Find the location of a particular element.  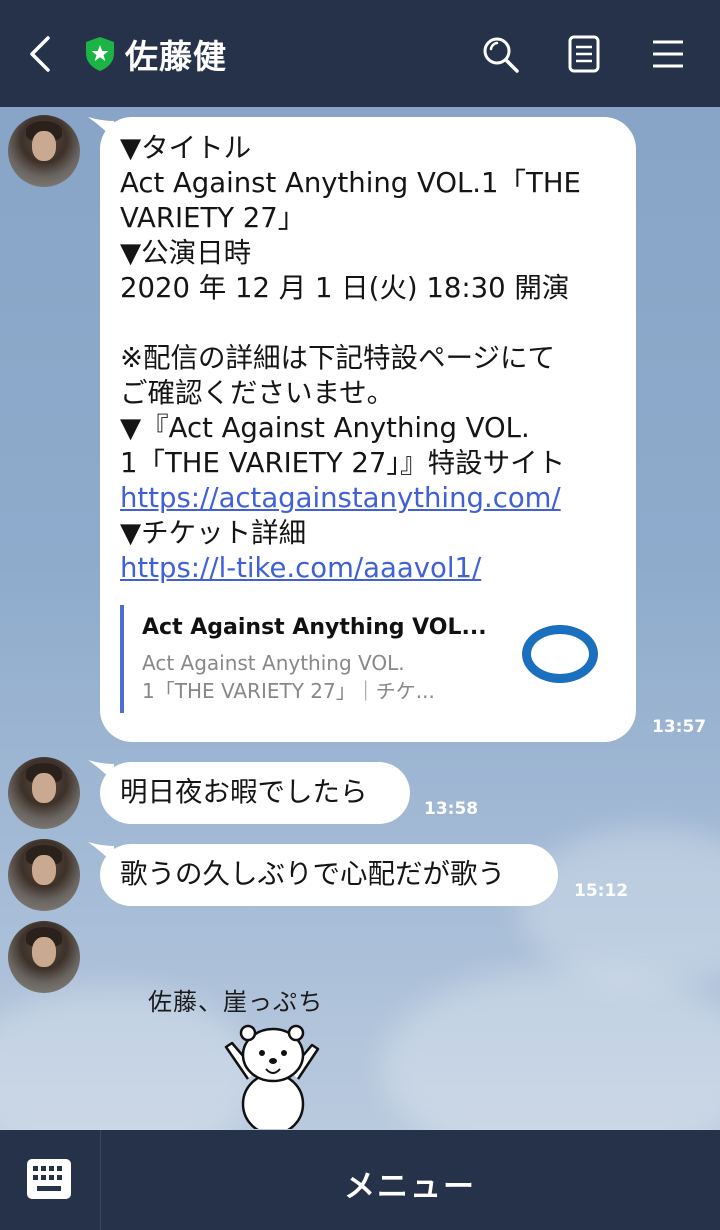

message-time: 13:58 is located at coordinates (451, 809).